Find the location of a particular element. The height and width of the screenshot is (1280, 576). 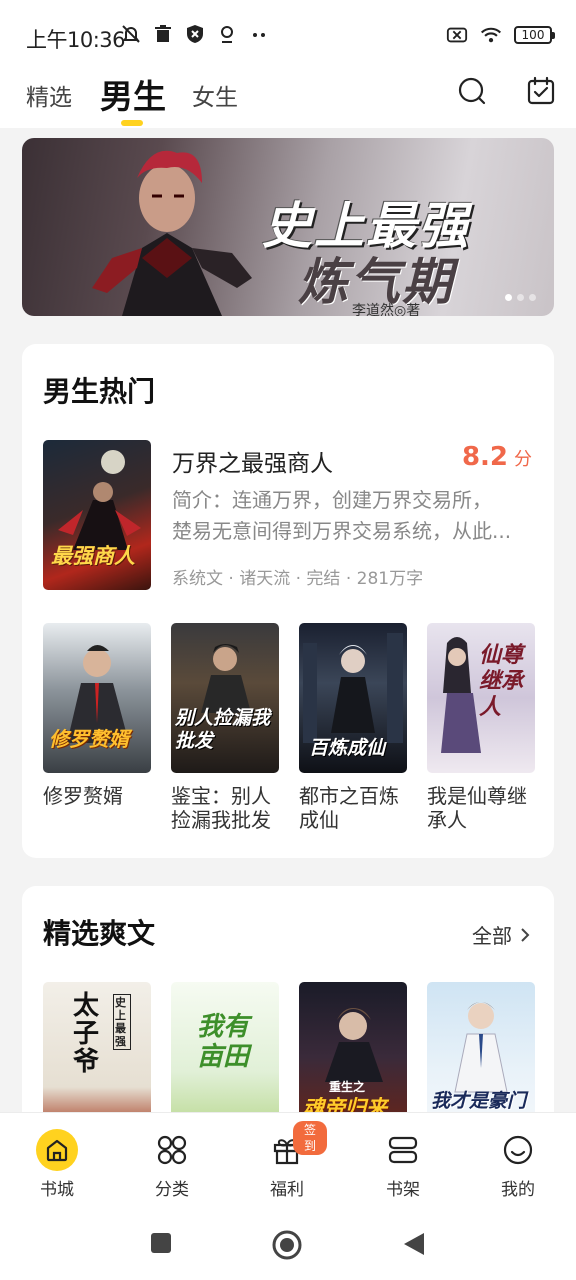

book-cover: 我有亩田 is located at coordinates (225, 1057).